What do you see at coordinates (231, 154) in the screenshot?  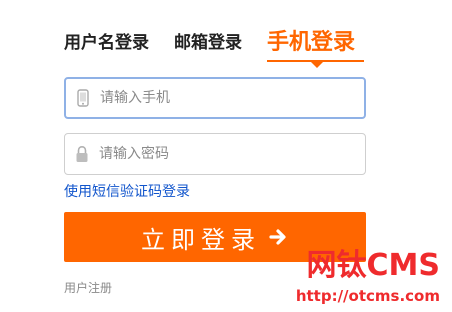 I see `password-input` at bounding box center [231, 154].